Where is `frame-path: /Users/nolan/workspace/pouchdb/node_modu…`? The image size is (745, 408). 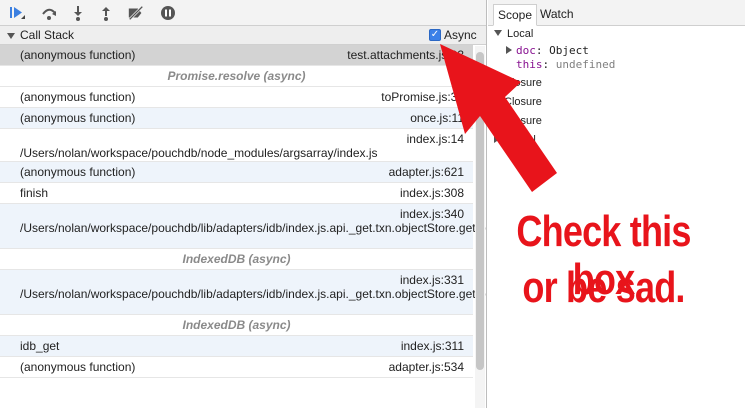 frame-path: /Users/nolan/workspace/pouchdb/node_modu… is located at coordinates (199, 153).